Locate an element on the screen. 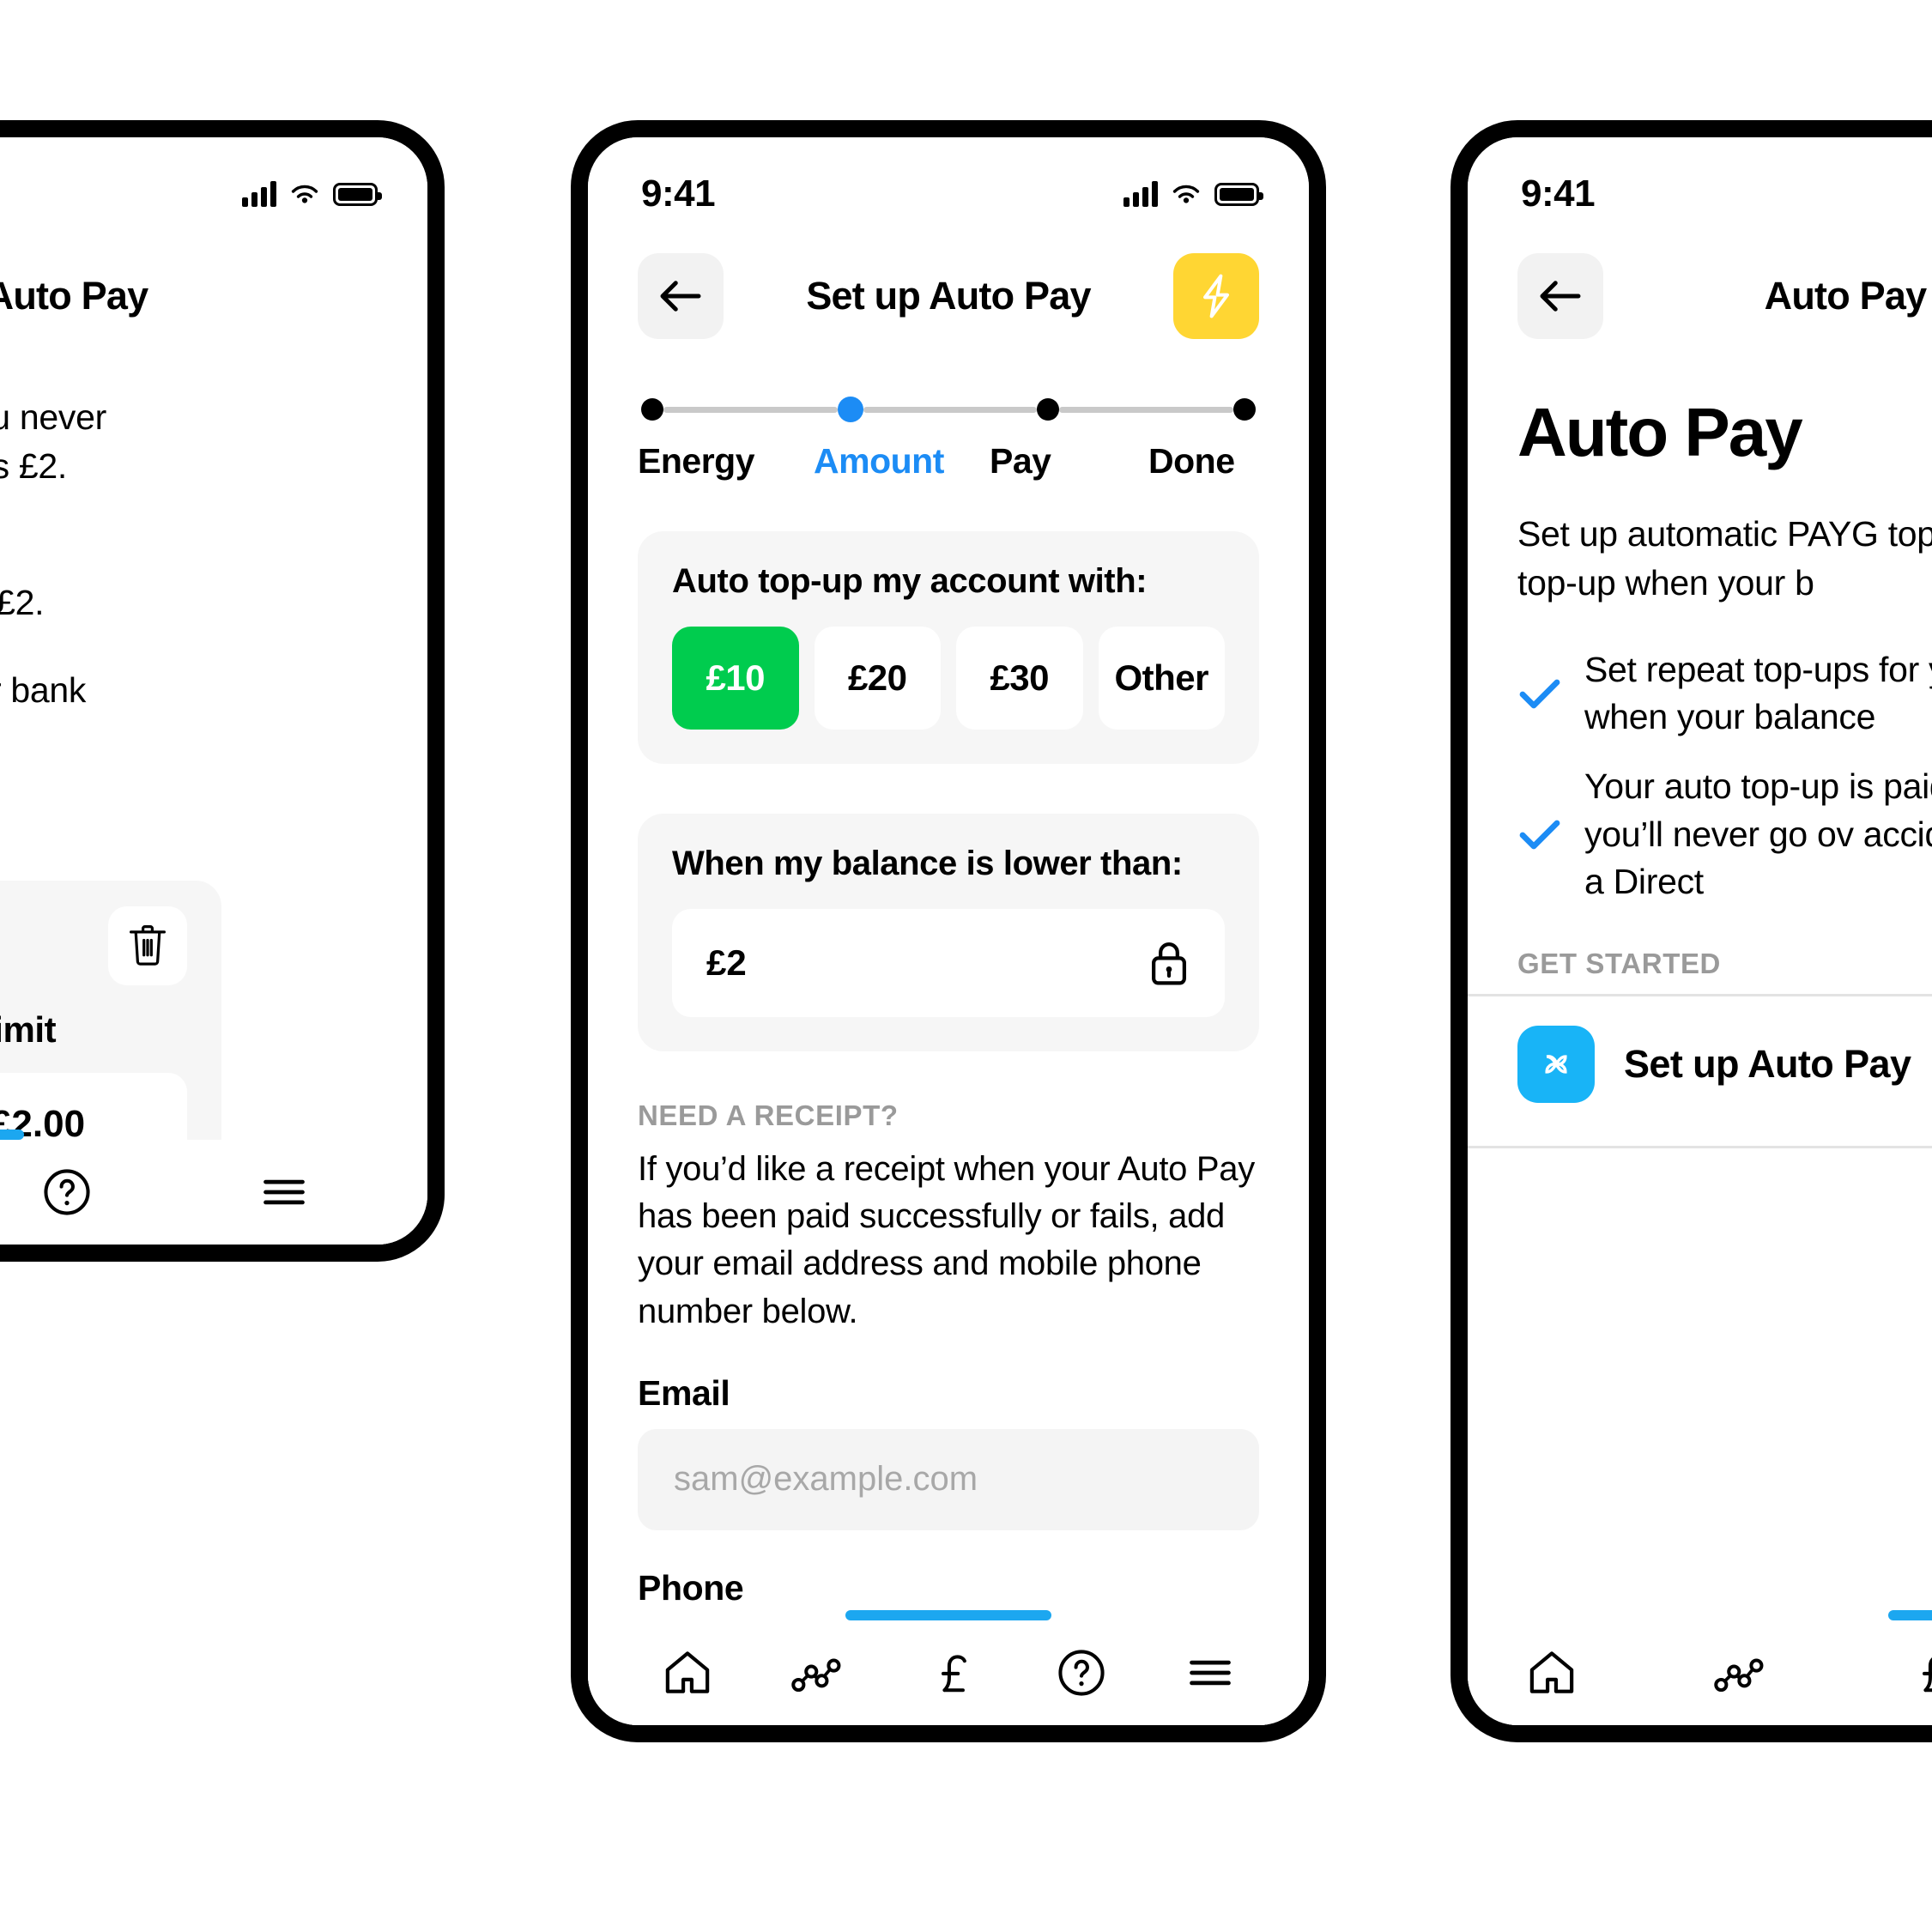  step-node-amount is located at coordinates (850, 409).